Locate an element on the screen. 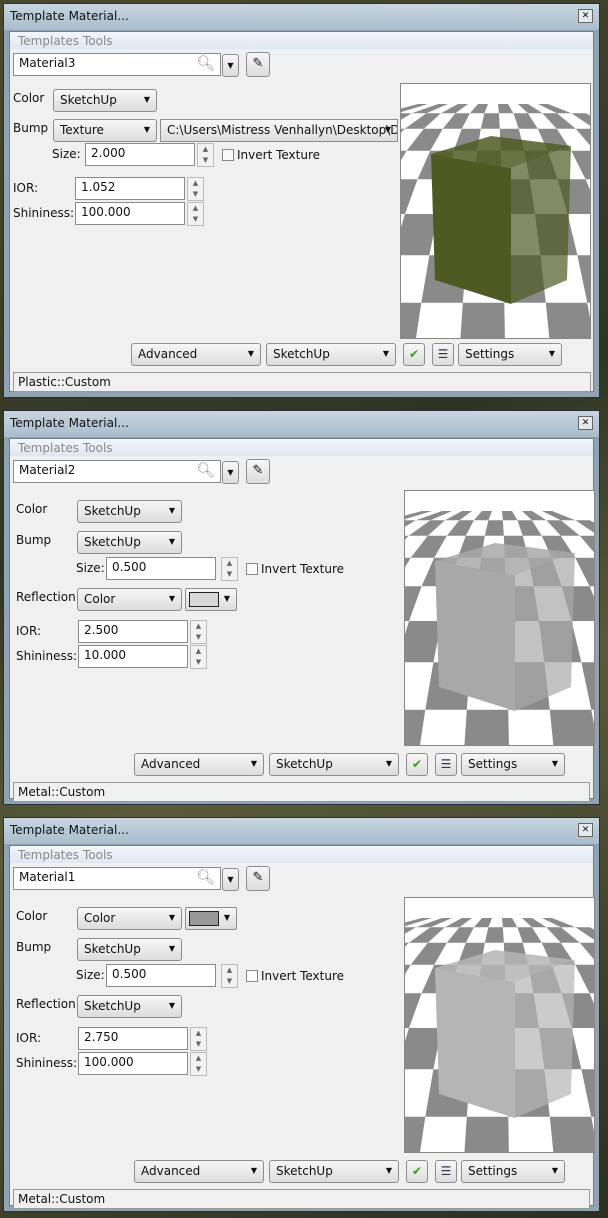  ior-input: 2.500 is located at coordinates (133, 631).